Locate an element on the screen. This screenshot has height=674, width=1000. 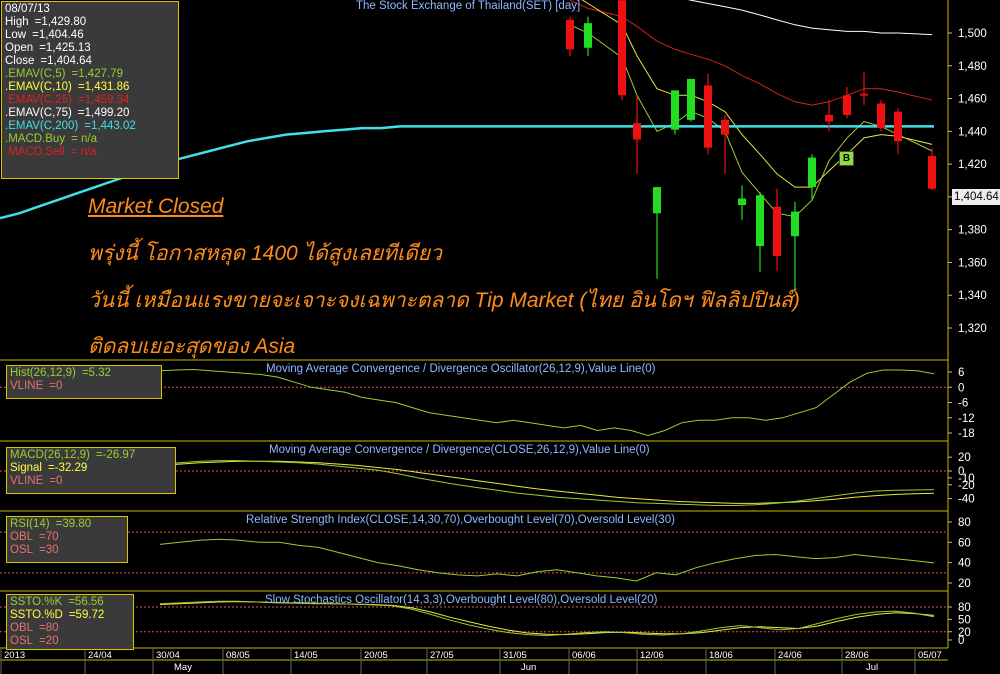
ohlc-legend-value: =1,459.34 is located at coordinates (103, 100).